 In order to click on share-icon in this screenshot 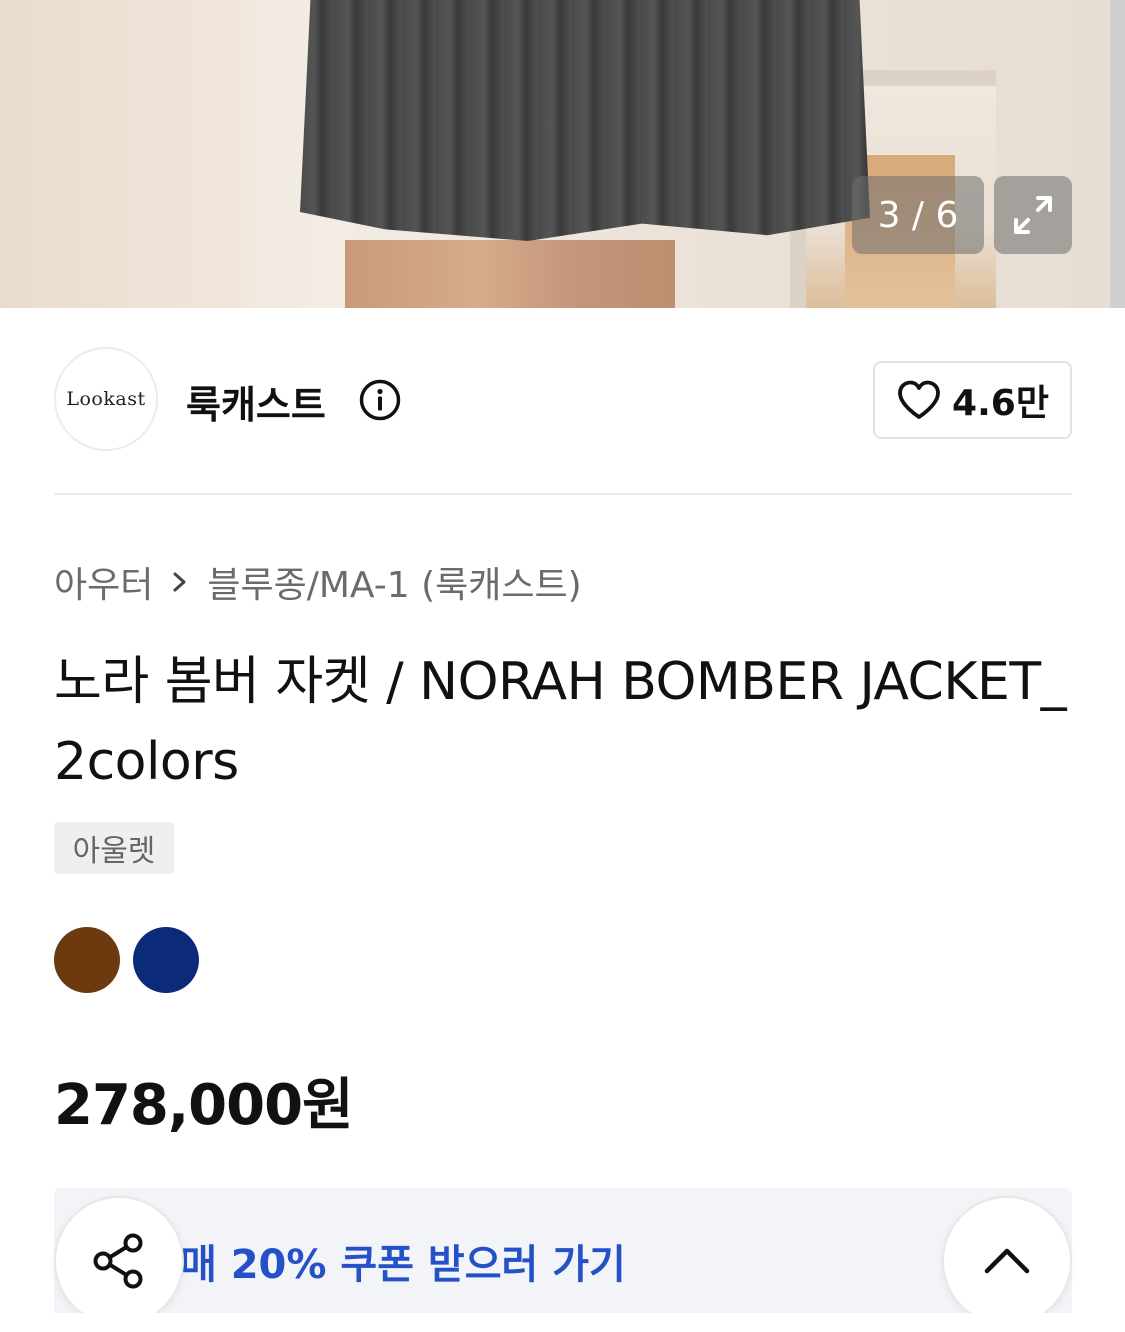, I will do `click(118, 1261)`.